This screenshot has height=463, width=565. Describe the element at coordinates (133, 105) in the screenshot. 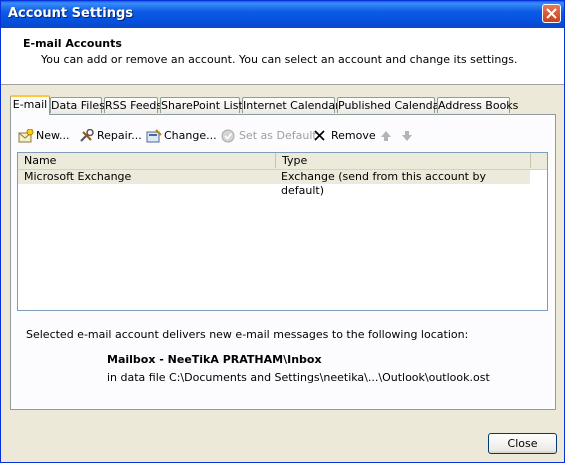

I see `tab-rss-feeds: RSS Feeds` at that location.